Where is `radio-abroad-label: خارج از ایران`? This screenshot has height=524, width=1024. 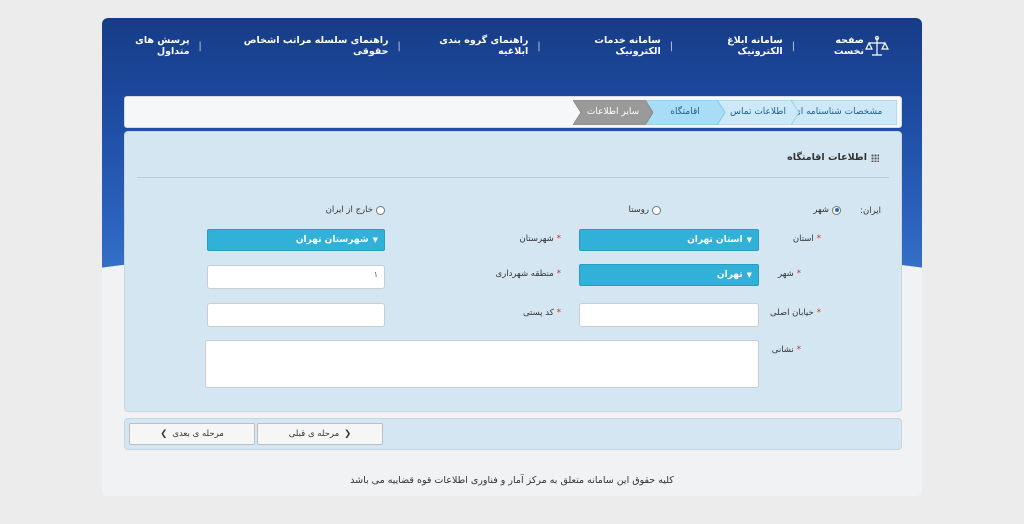
radio-abroad-label: خارج از ایران is located at coordinates (349, 210).